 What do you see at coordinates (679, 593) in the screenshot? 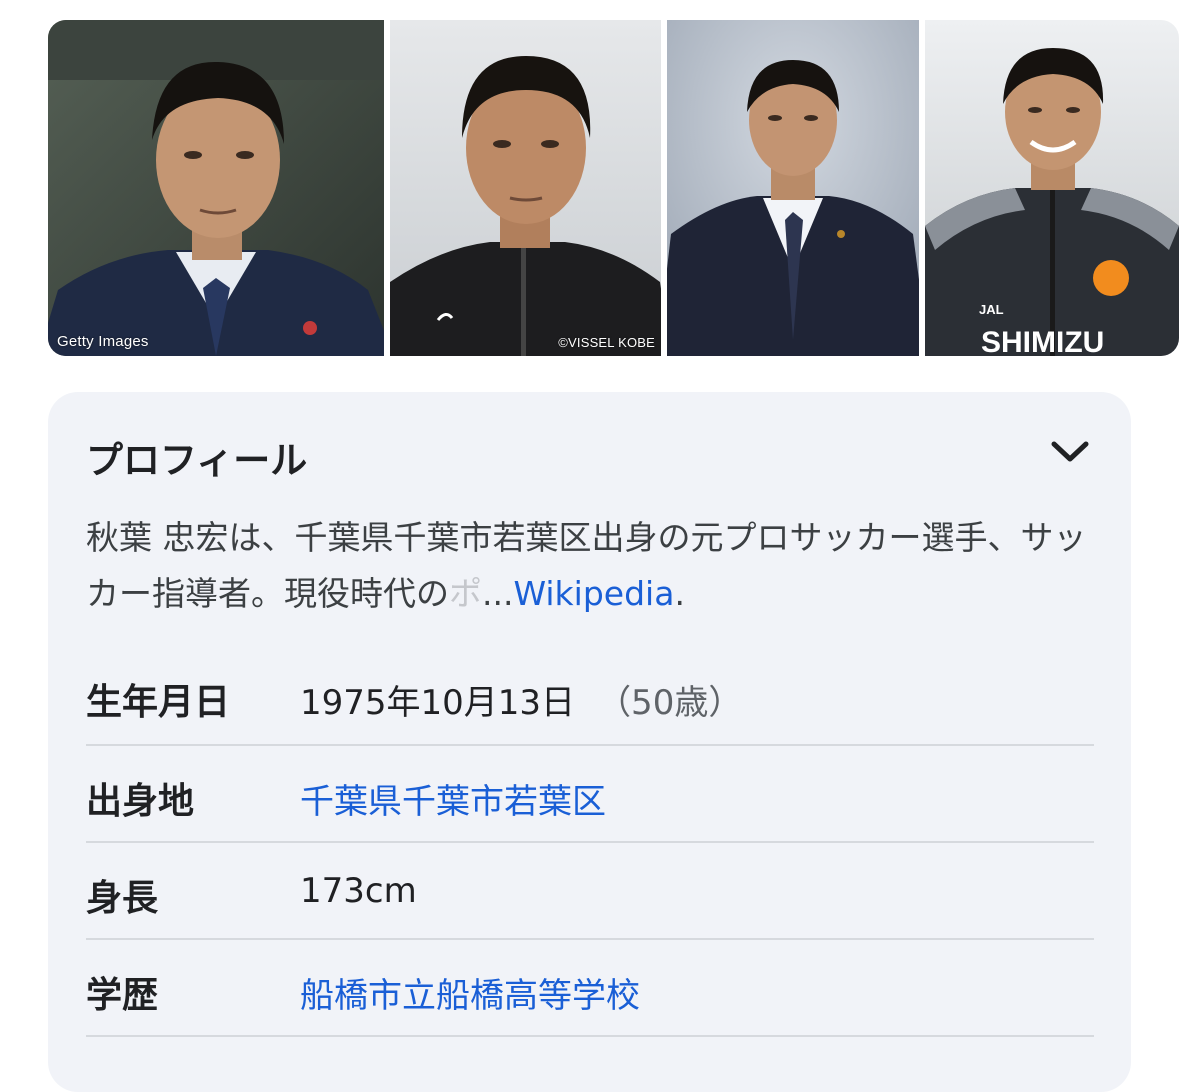
I see `description-suffix: .` at bounding box center [679, 593].